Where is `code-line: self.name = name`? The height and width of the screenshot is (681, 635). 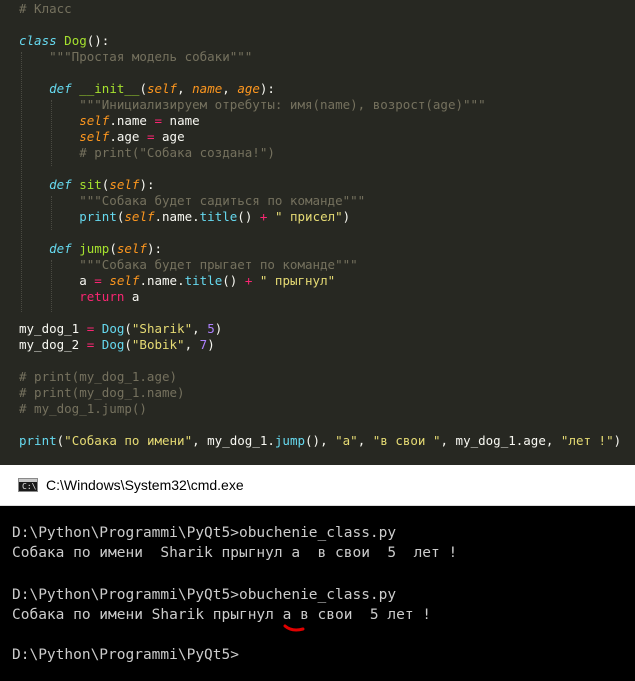
code-line: self.name = name is located at coordinates (109, 121).